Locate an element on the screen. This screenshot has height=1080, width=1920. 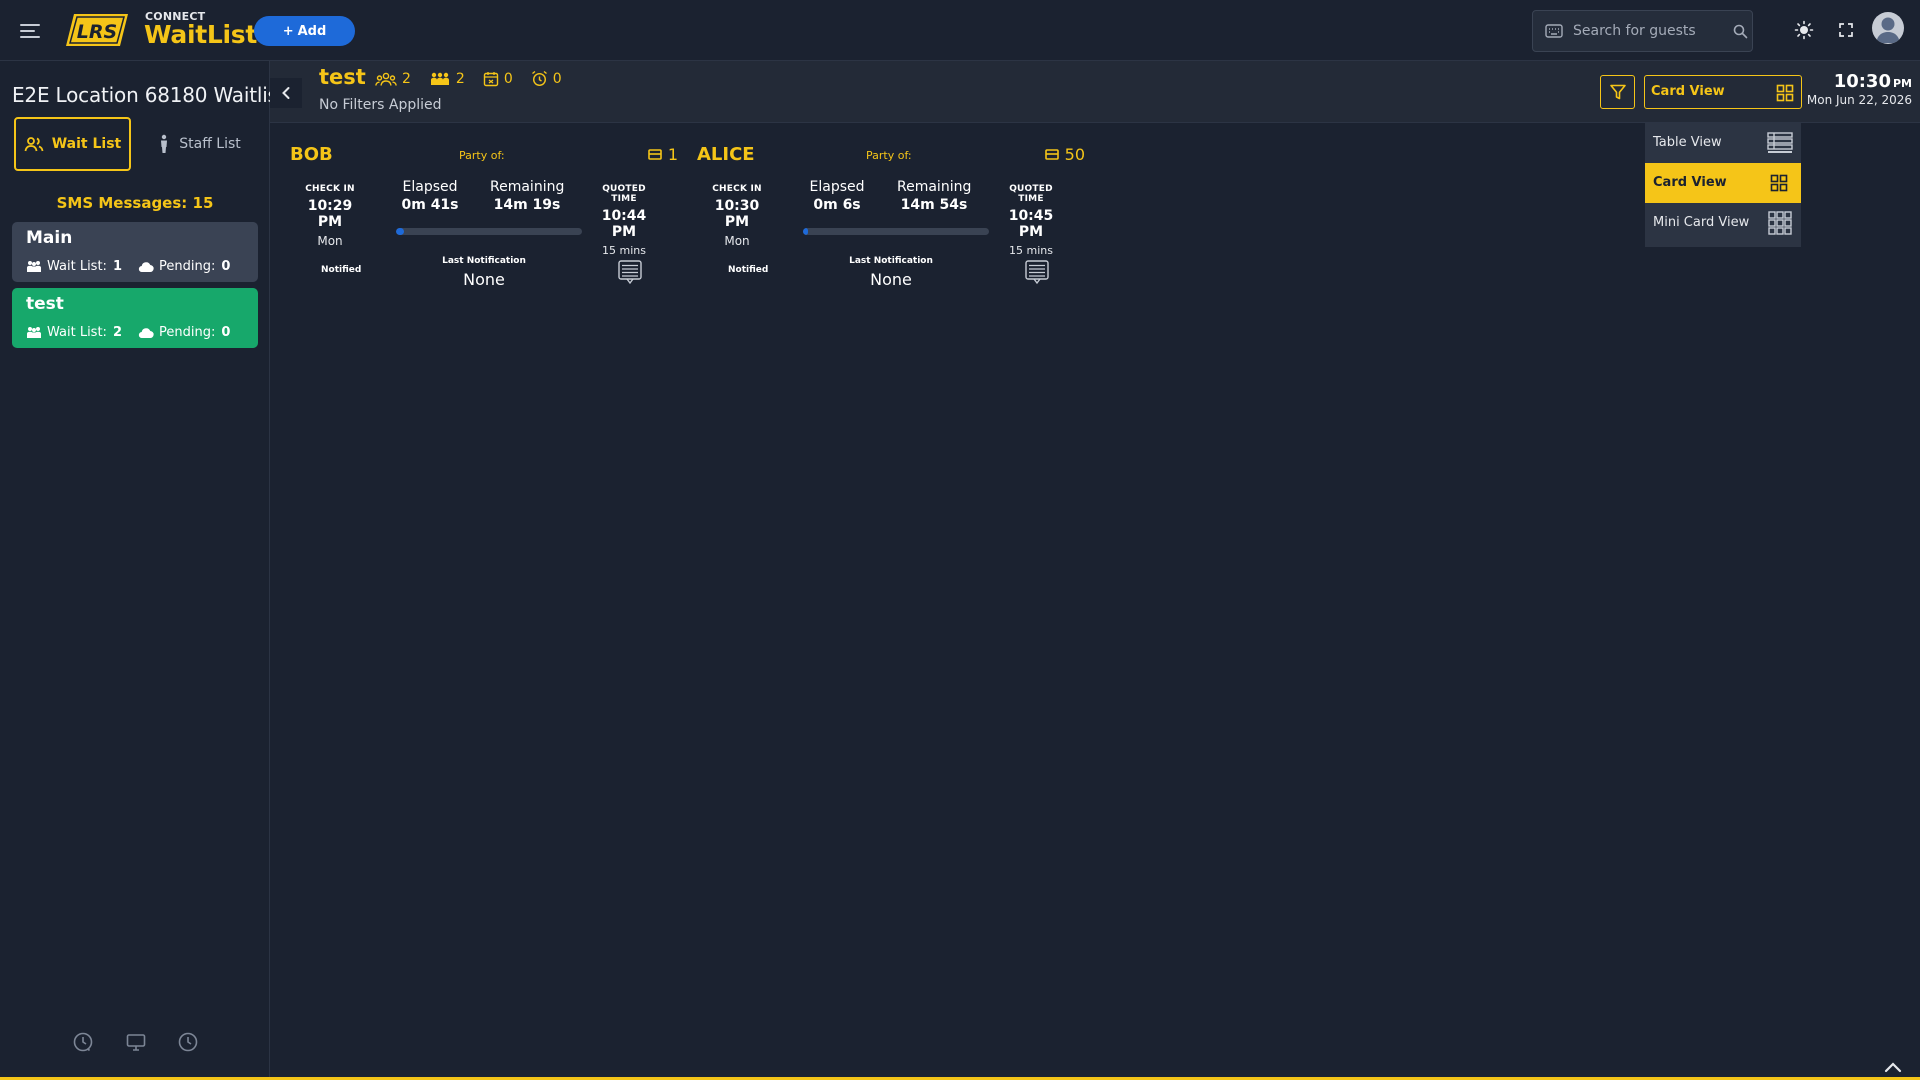
filter-funnel-icon is located at coordinates (1617, 92).